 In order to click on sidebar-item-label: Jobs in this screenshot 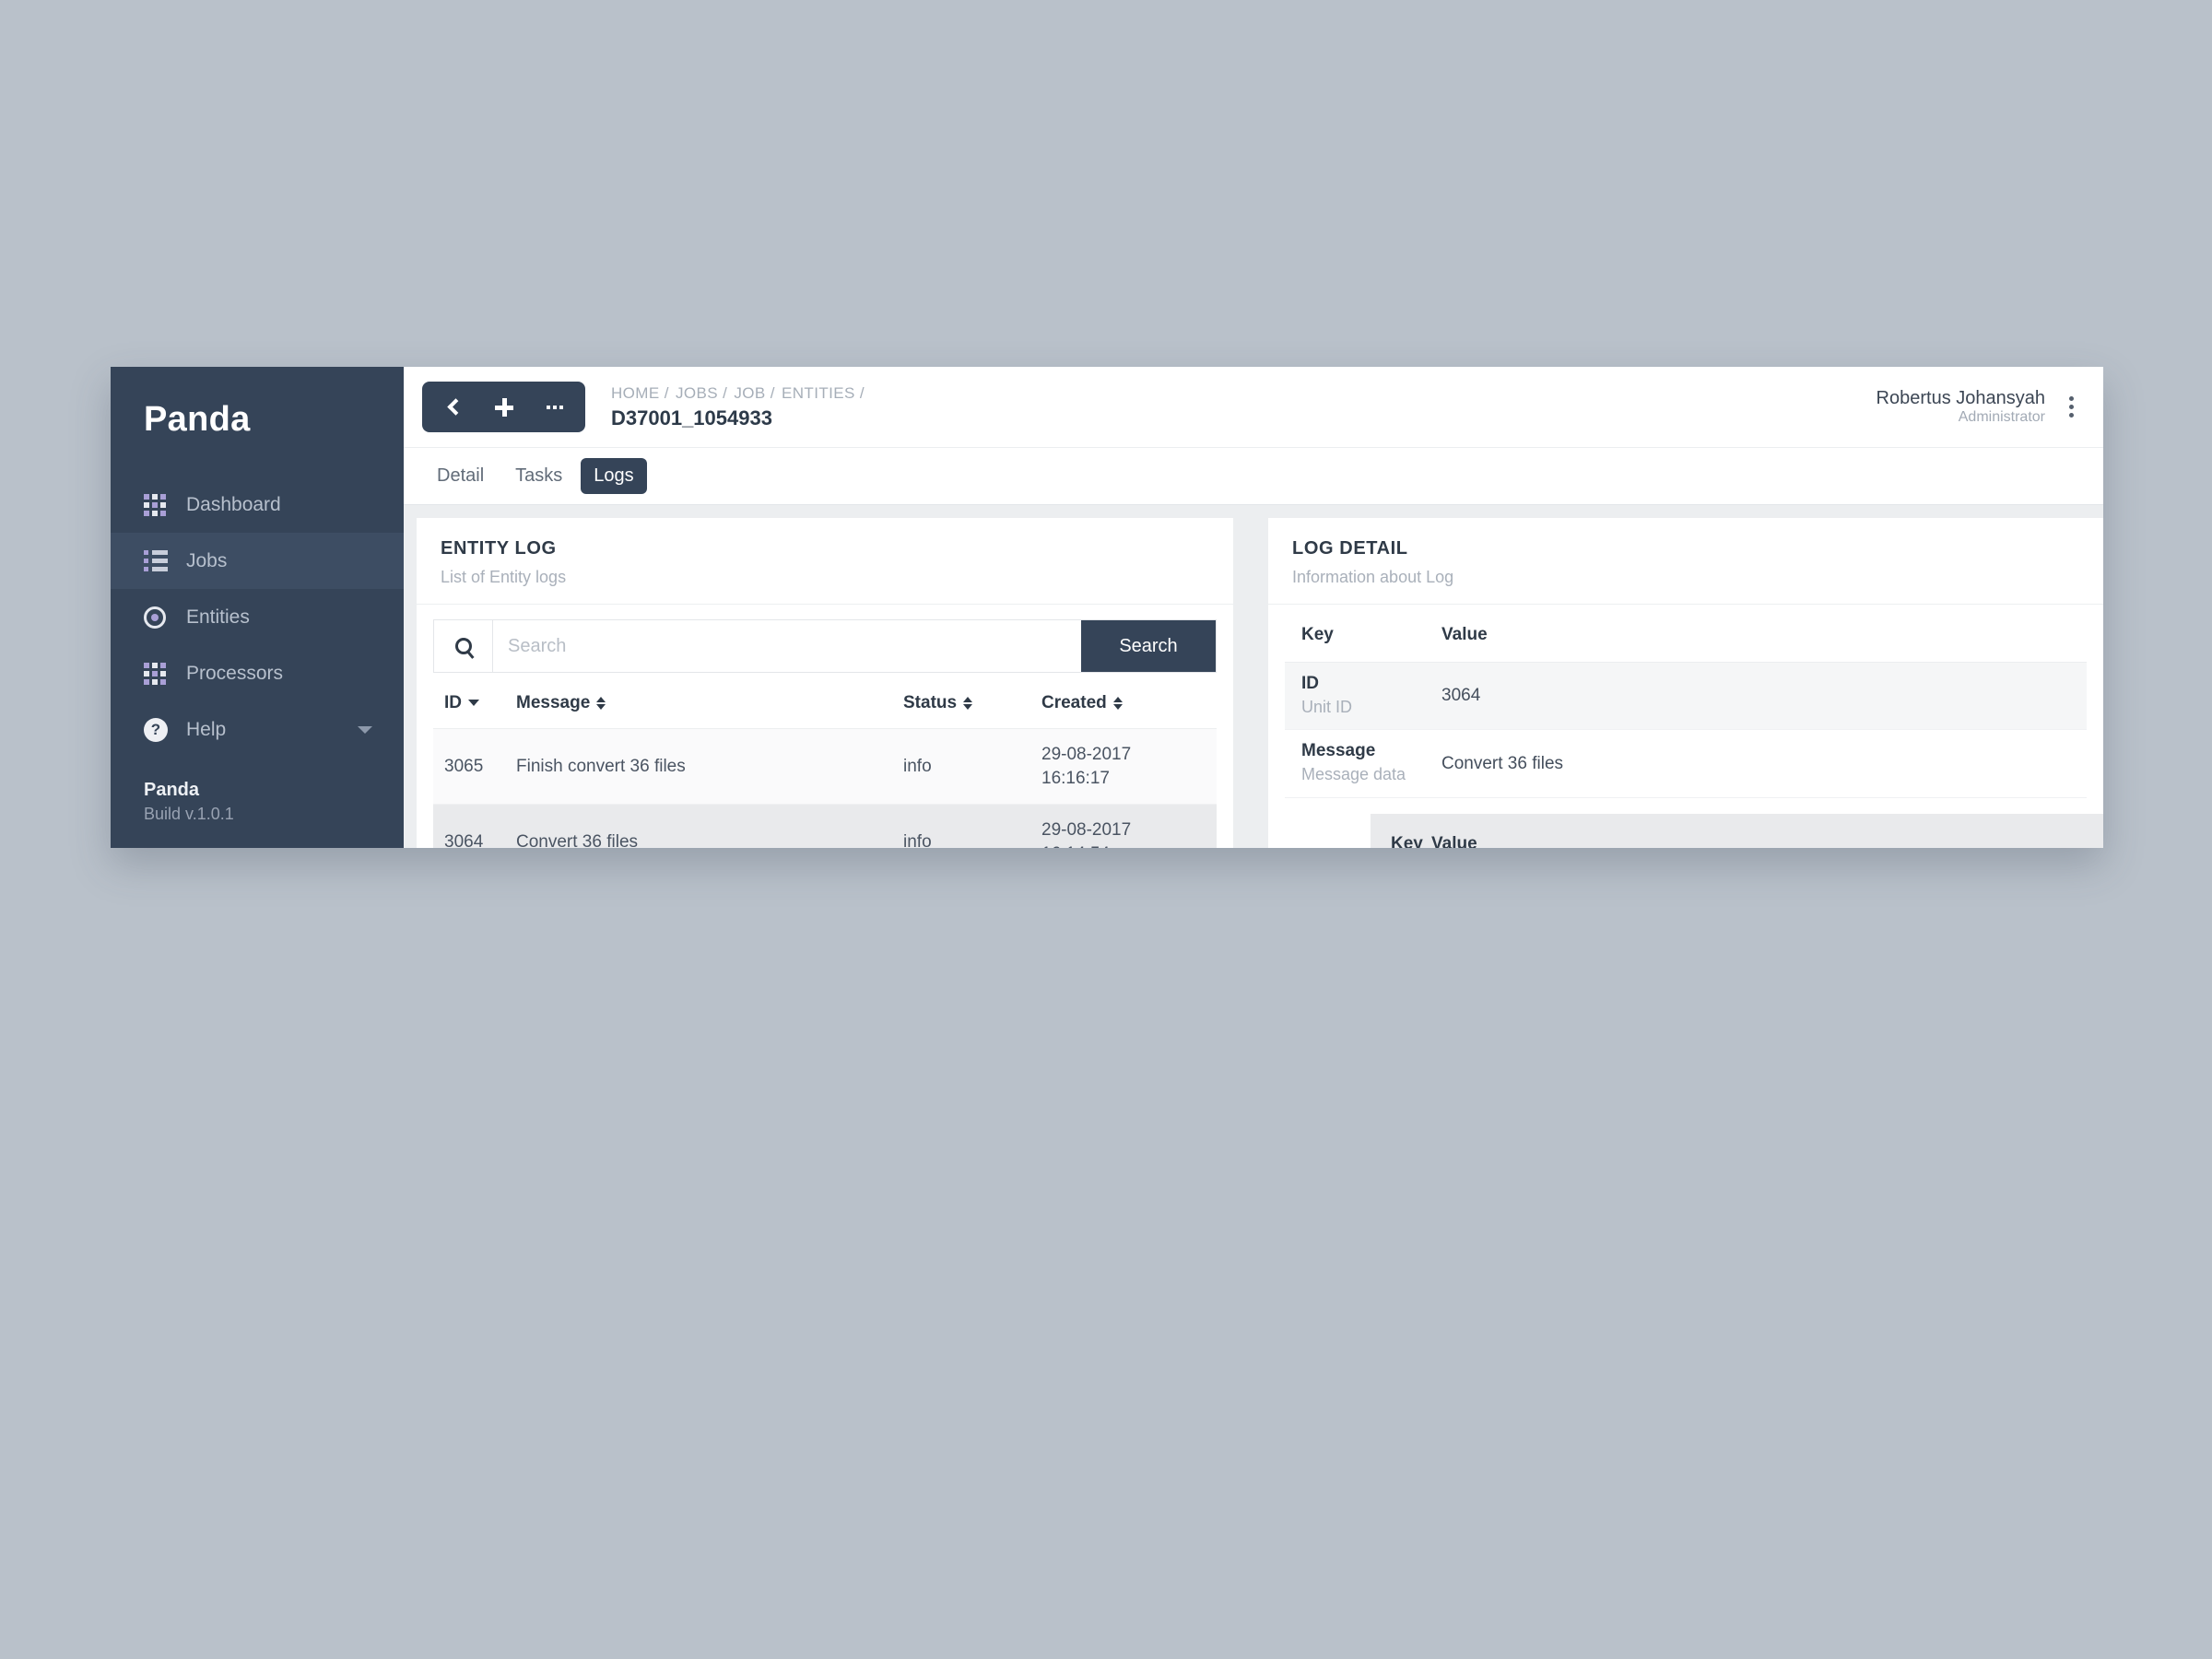, I will do `click(207, 560)`.